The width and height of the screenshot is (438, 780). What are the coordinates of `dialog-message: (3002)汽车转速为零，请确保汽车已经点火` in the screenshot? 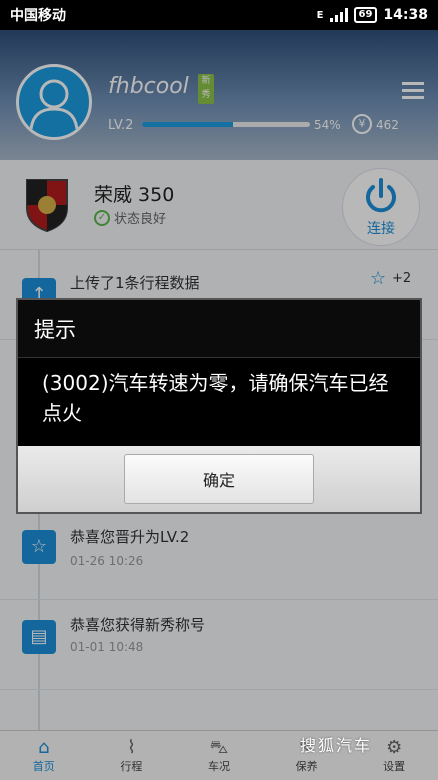 It's located at (215, 398).